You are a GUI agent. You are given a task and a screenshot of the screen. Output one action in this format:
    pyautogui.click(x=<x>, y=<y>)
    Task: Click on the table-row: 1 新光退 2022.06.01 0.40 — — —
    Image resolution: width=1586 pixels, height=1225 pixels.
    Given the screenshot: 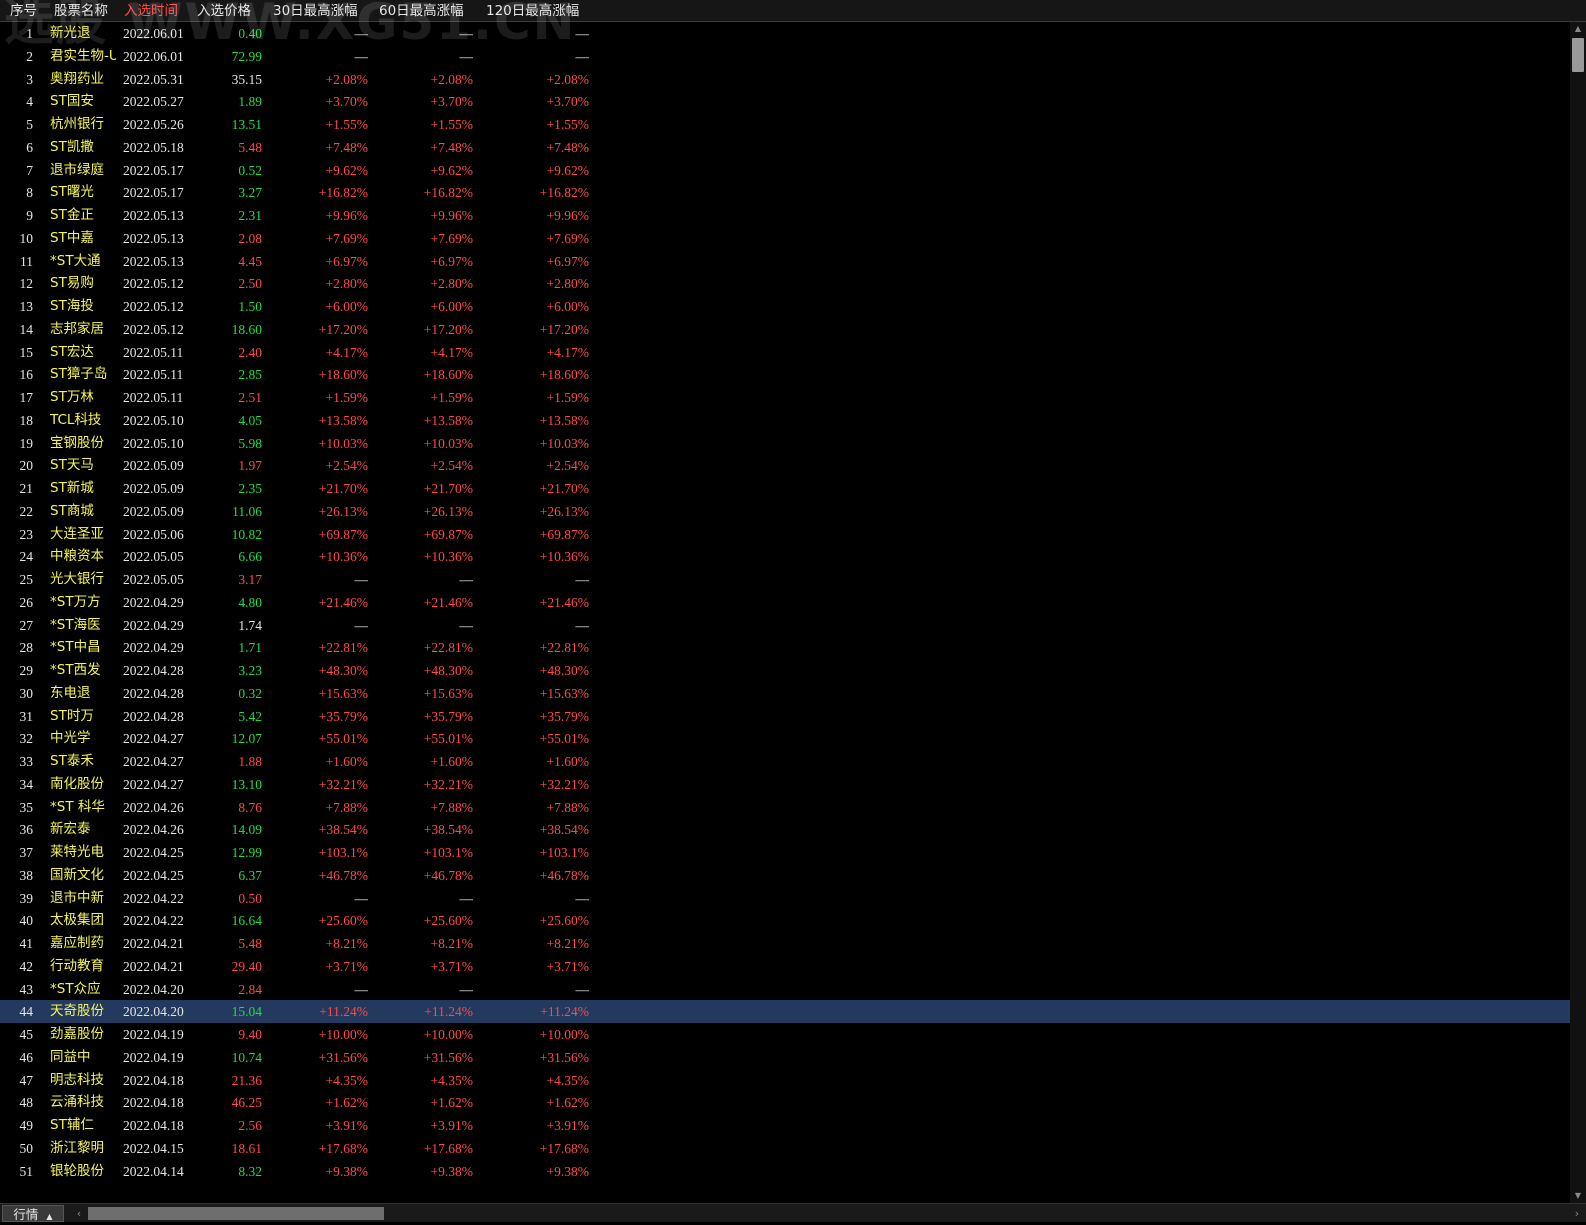 What is the action you would take?
    pyautogui.click(x=785, y=33)
    